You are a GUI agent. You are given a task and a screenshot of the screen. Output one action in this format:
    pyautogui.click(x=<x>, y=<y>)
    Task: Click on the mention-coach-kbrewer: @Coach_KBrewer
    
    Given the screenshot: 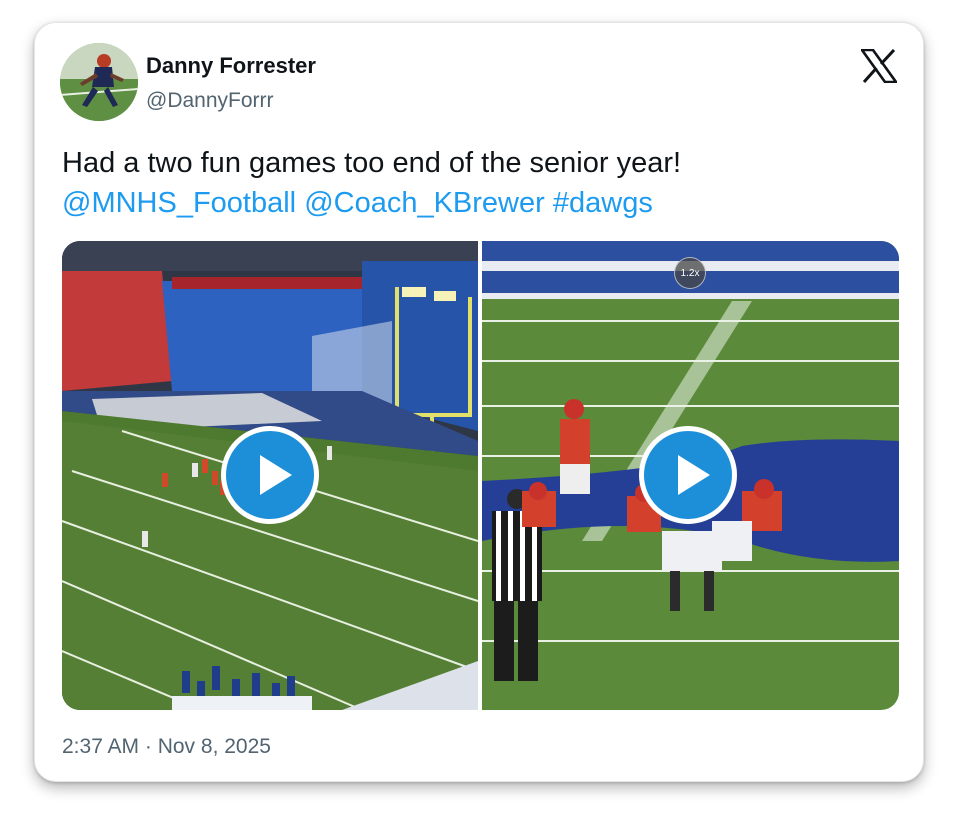 What is the action you would take?
    pyautogui.click(x=424, y=203)
    